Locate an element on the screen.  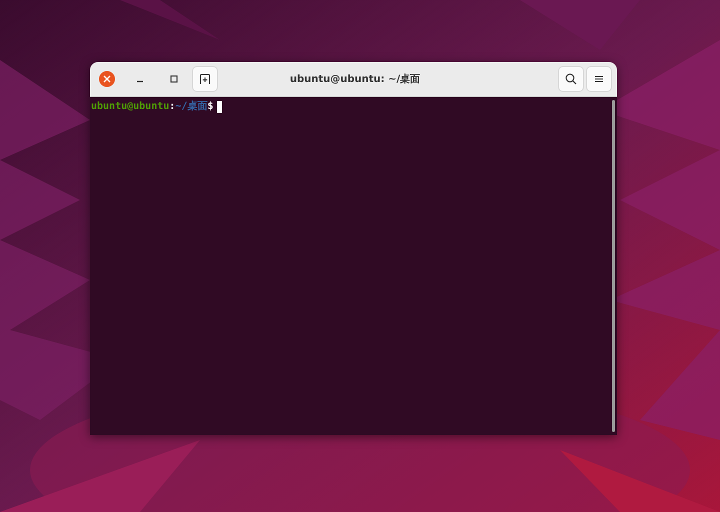
text-cursor is located at coordinates (219, 107).